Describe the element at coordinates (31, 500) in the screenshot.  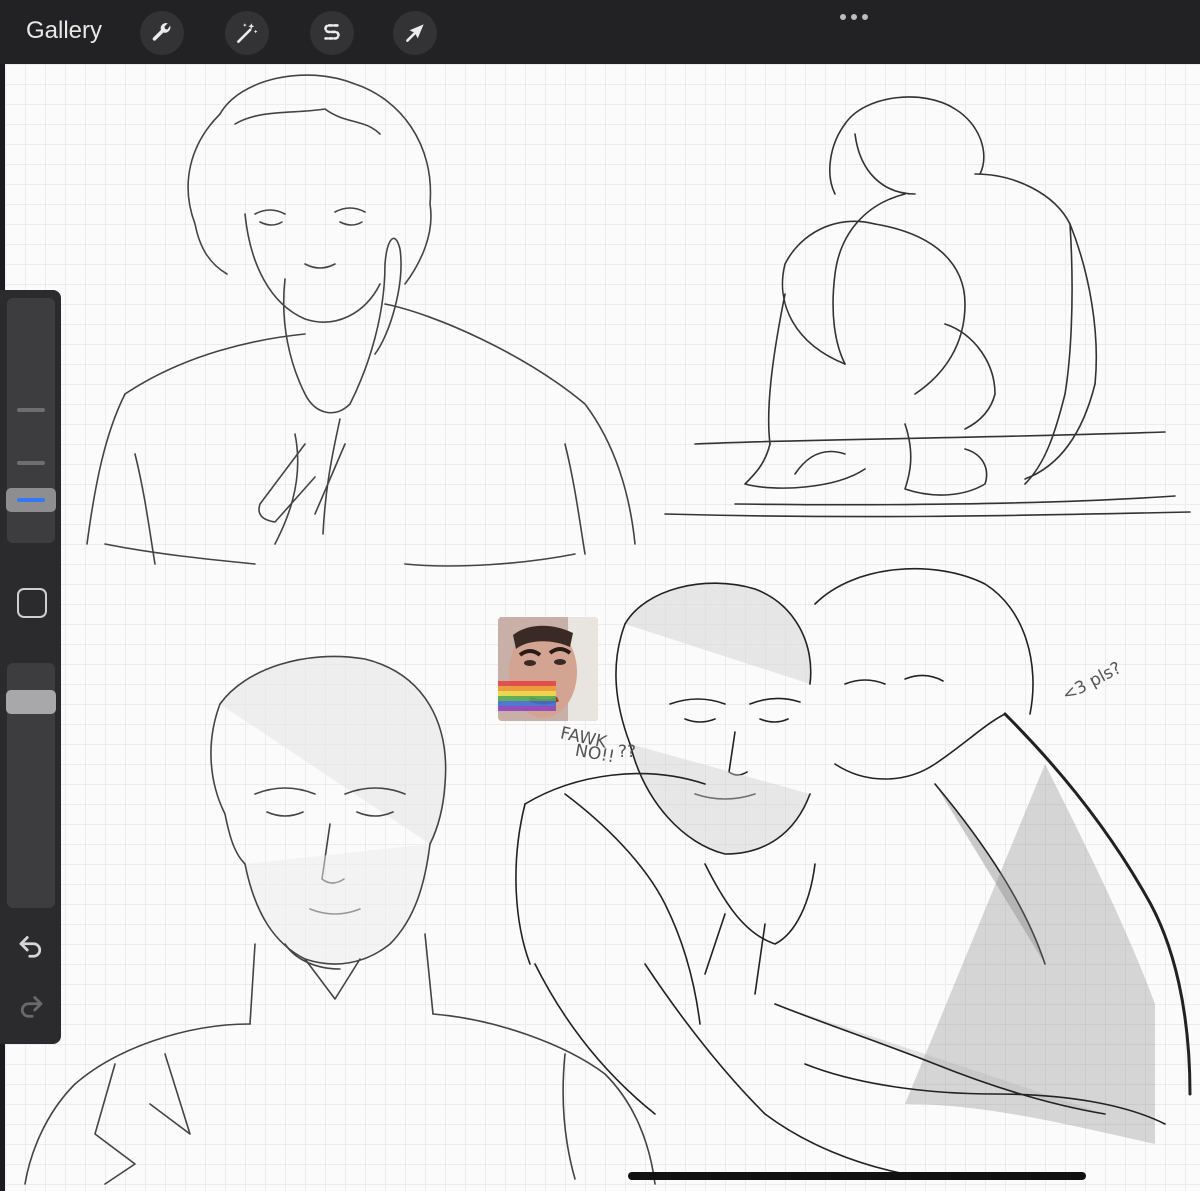
I see `size-preset-tick-active` at that location.